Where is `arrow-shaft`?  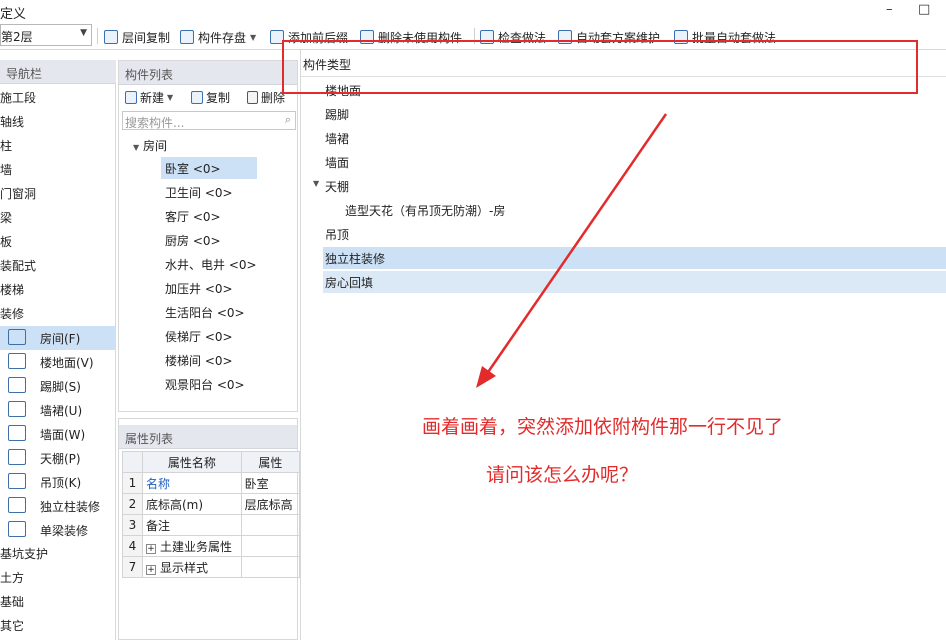
arrow-shaft is located at coordinates (575, 246).